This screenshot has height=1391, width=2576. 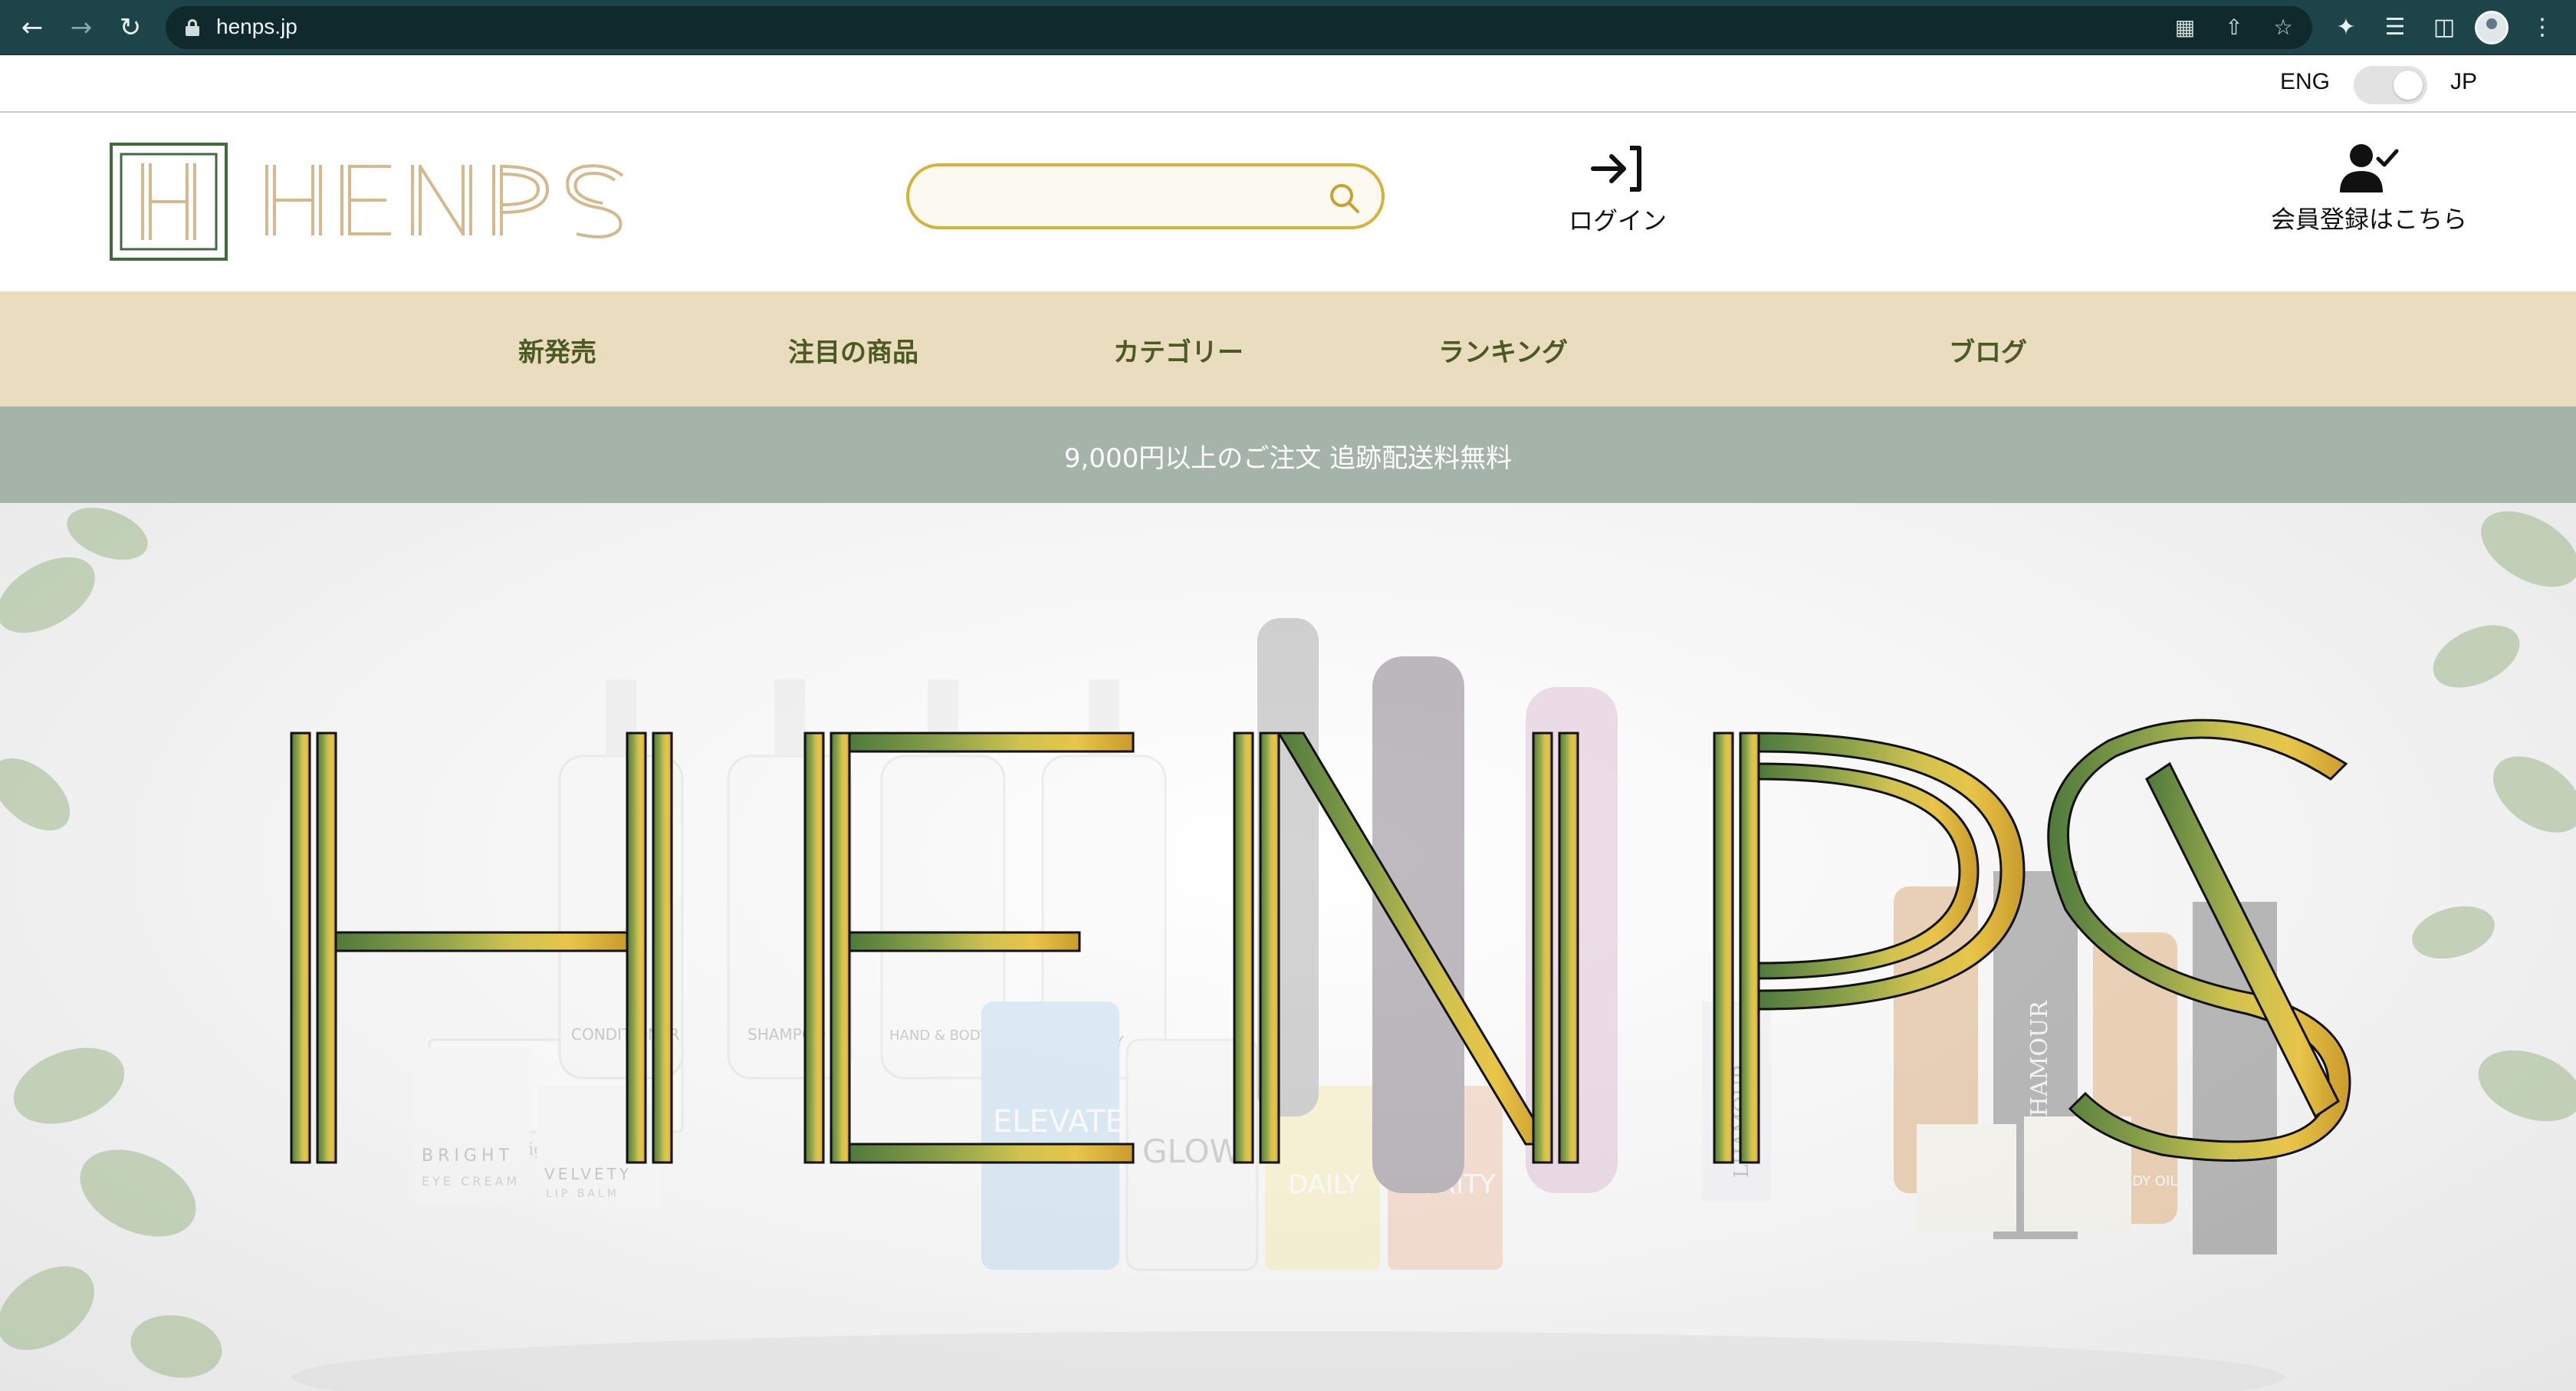 I want to click on bookmark-star-icon: ☆, so click(x=2283, y=27).